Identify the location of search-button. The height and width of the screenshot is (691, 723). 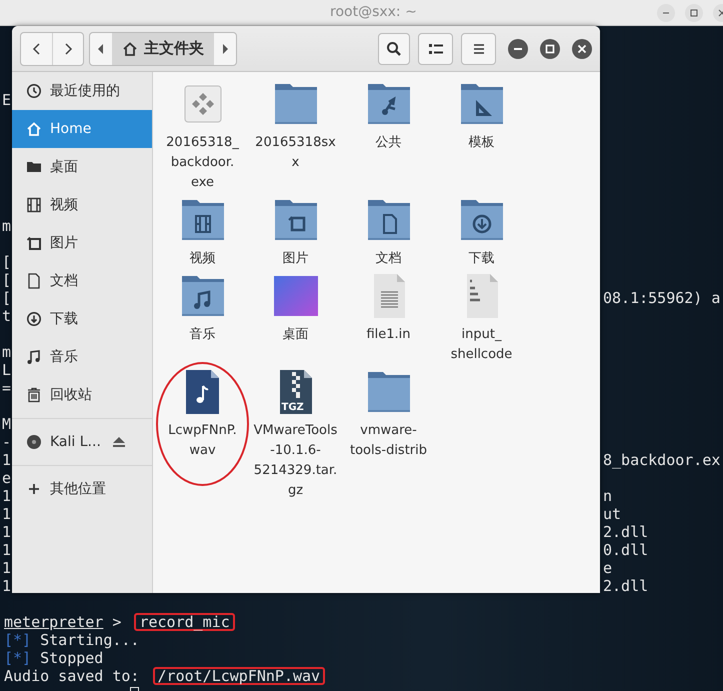
(394, 48).